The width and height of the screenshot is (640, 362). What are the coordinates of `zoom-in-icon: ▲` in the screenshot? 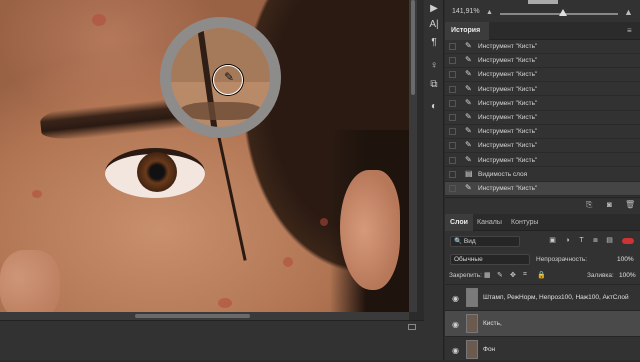 It's located at (628, 12).